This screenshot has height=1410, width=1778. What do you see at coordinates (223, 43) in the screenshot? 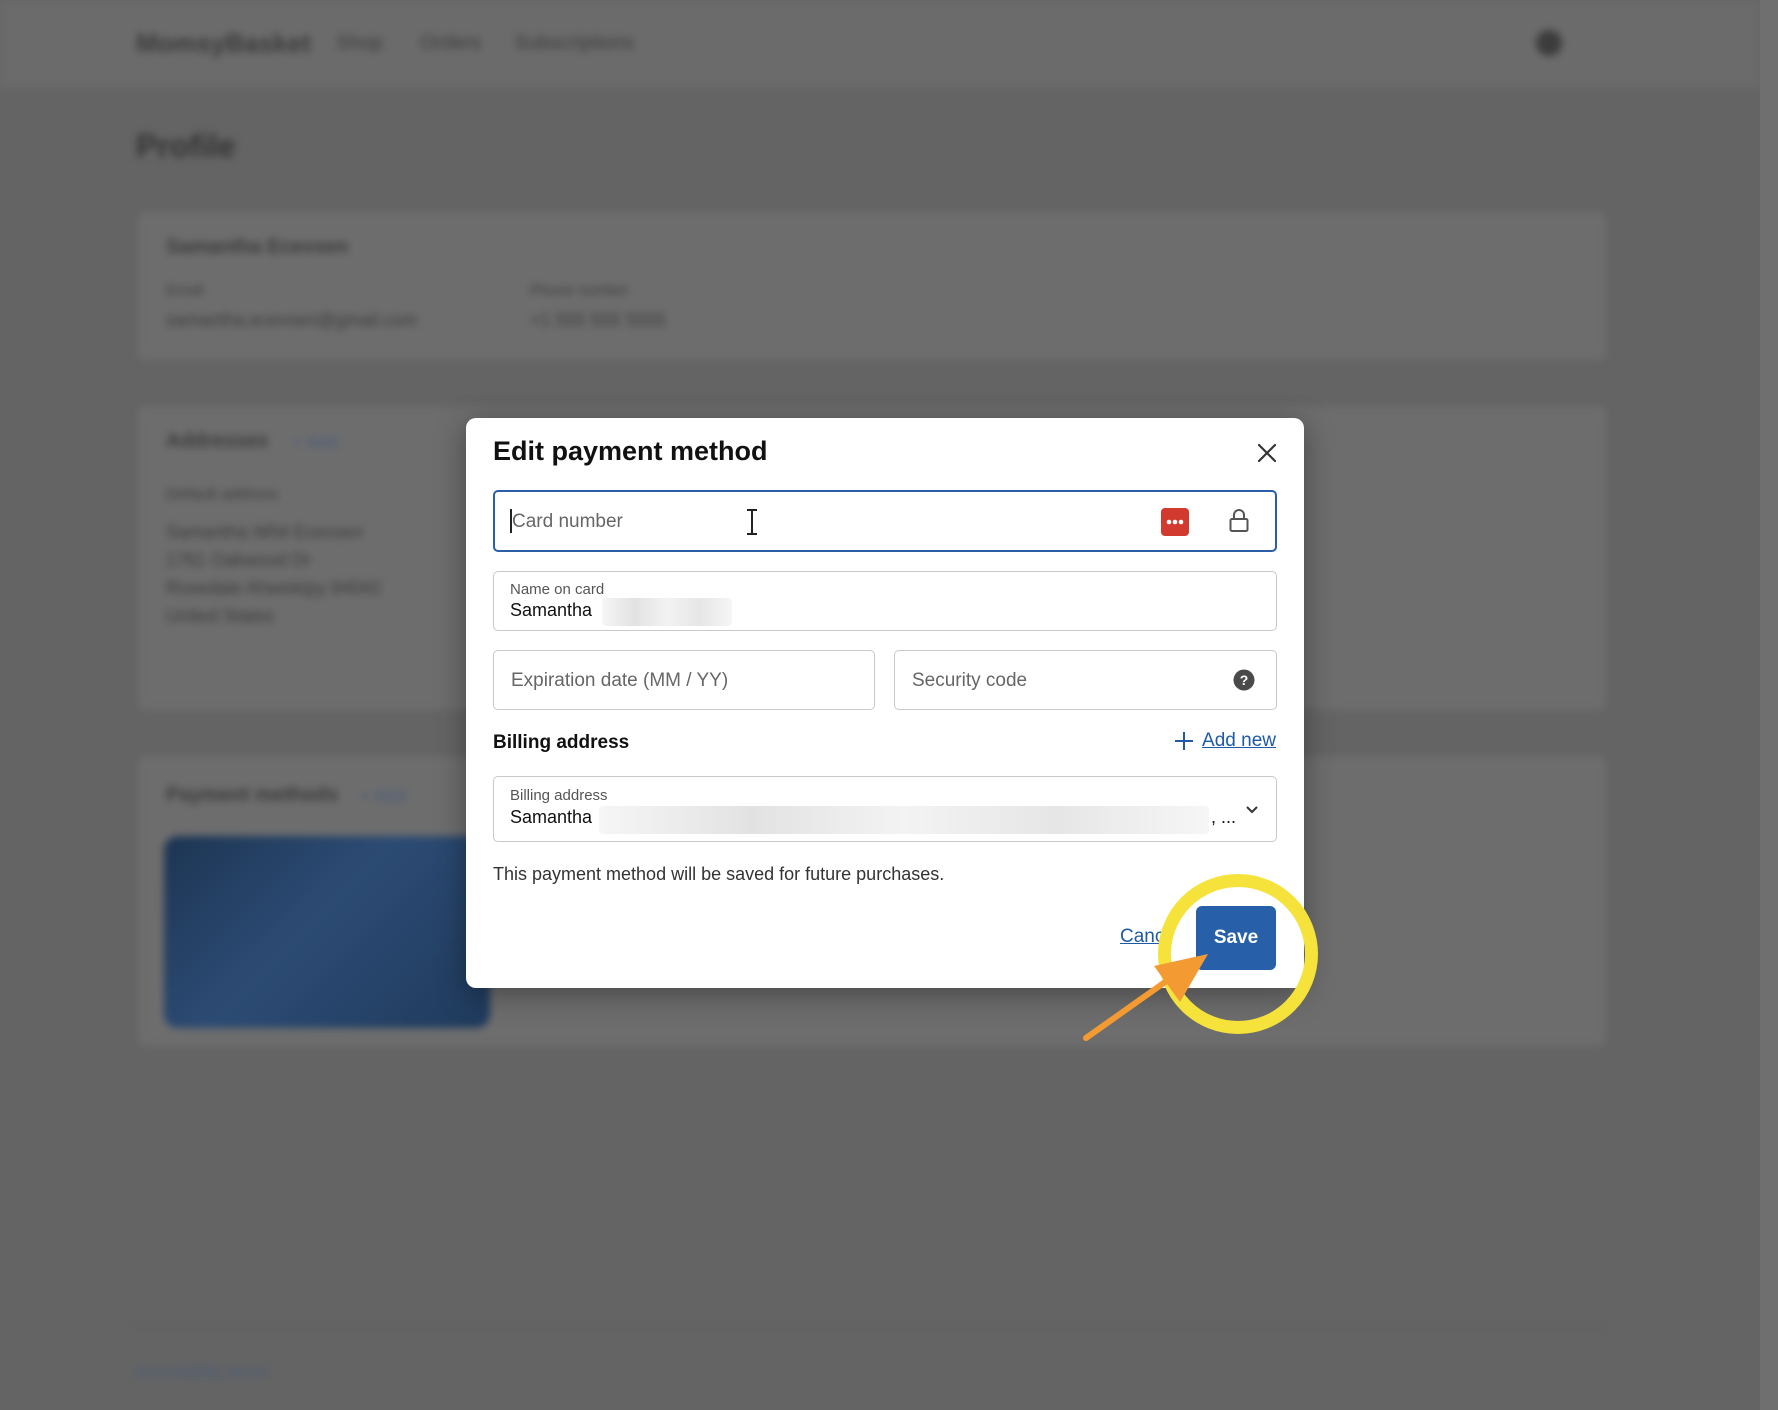
I see `brand-logo: MomsyBasket` at bounding box center [223, 43].